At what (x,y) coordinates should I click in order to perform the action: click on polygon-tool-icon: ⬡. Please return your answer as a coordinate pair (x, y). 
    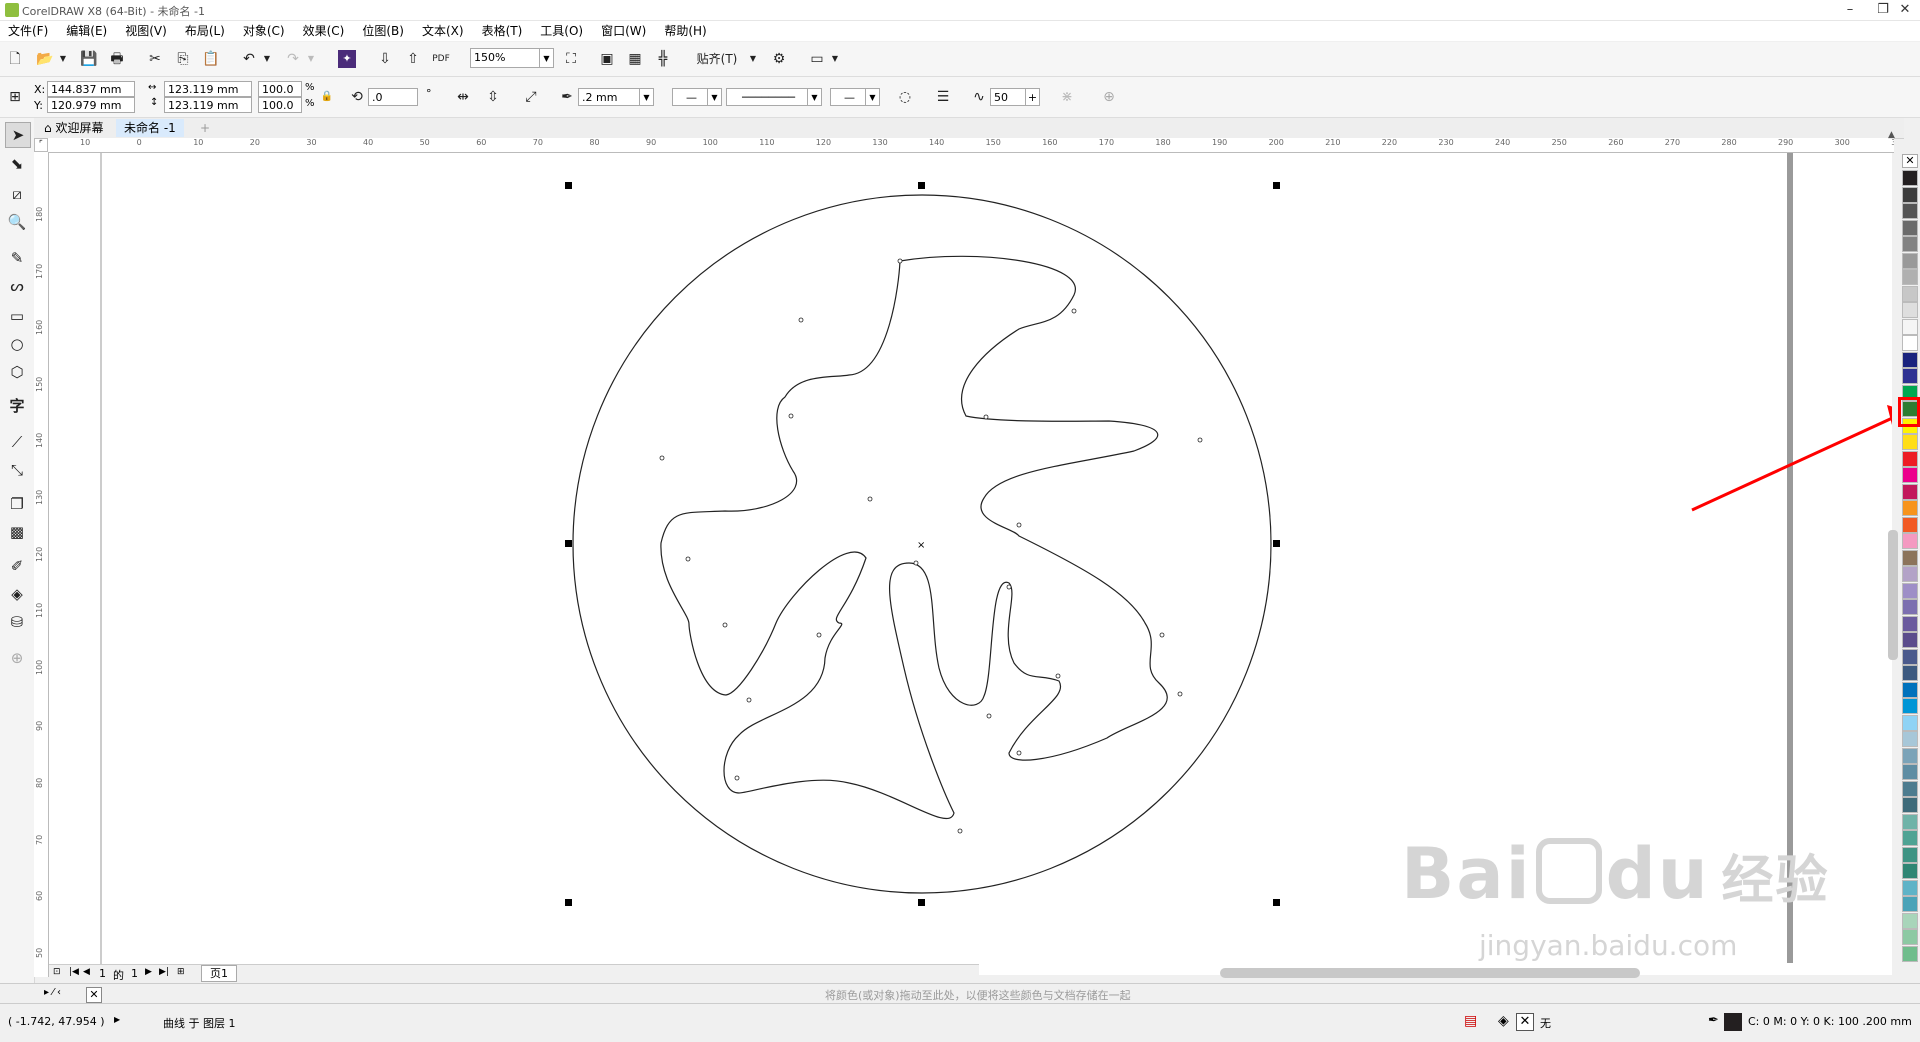
    Looking at the image, I should click on (17, 372).